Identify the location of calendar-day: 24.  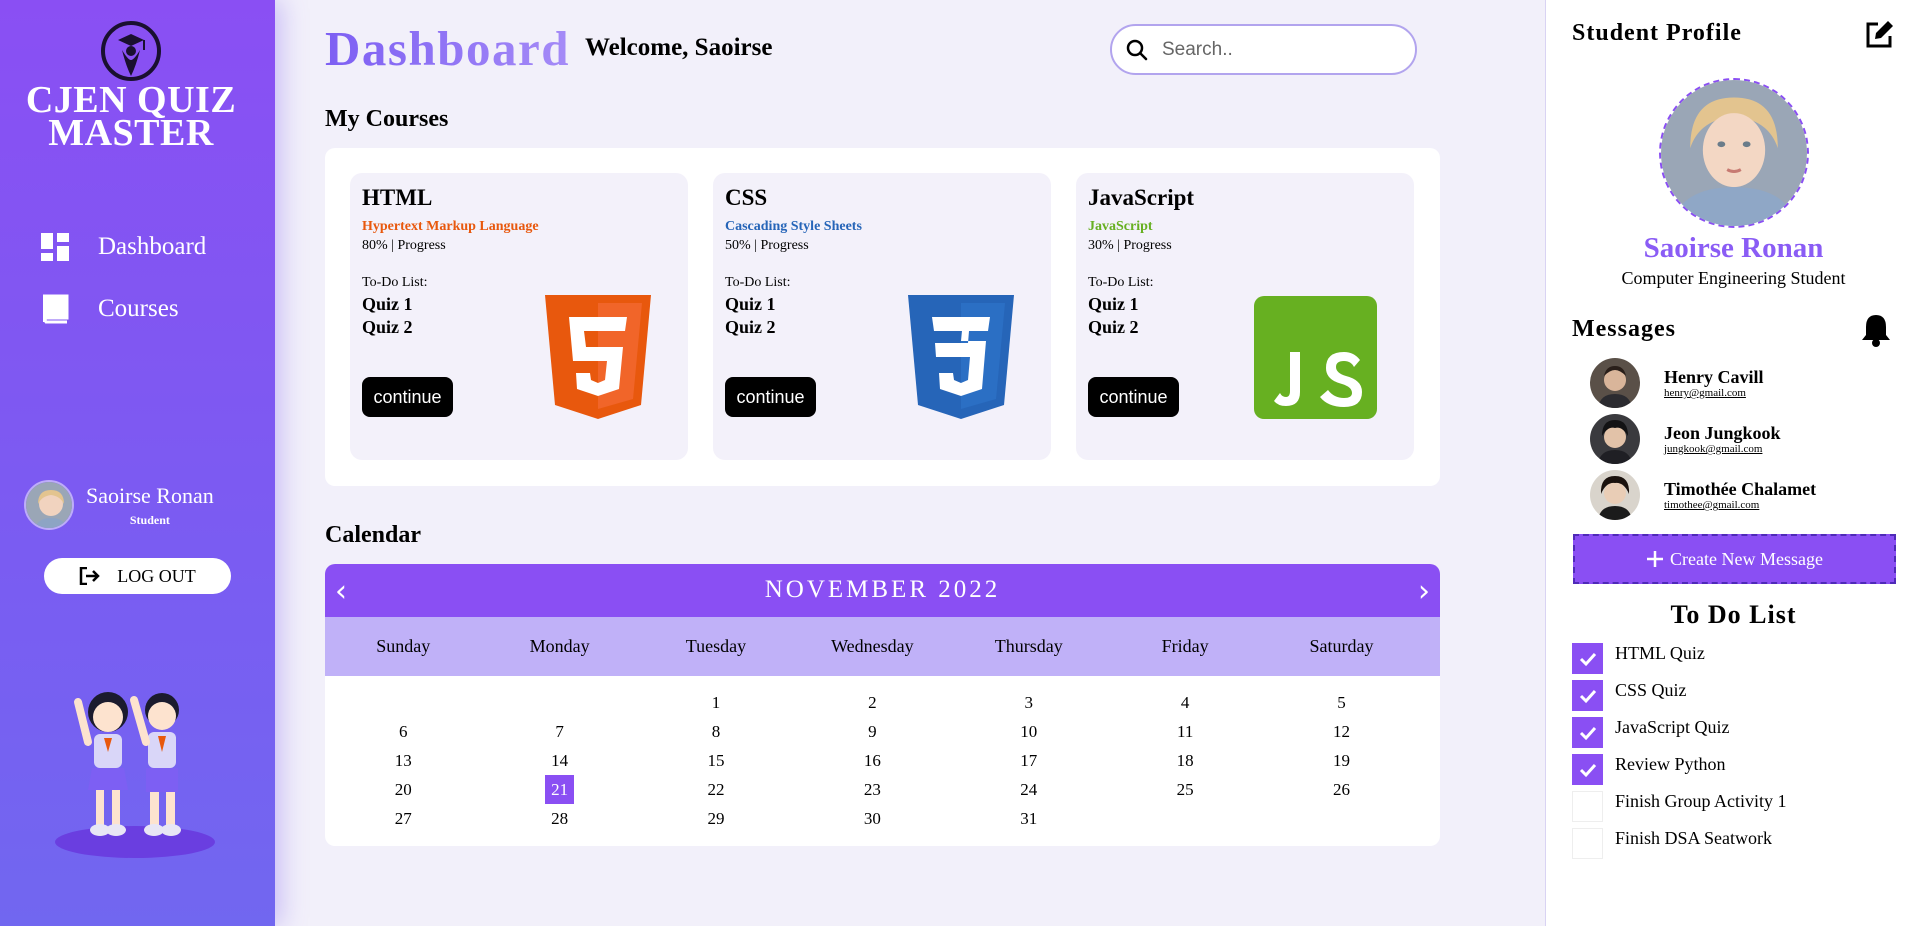
(1029, 789).